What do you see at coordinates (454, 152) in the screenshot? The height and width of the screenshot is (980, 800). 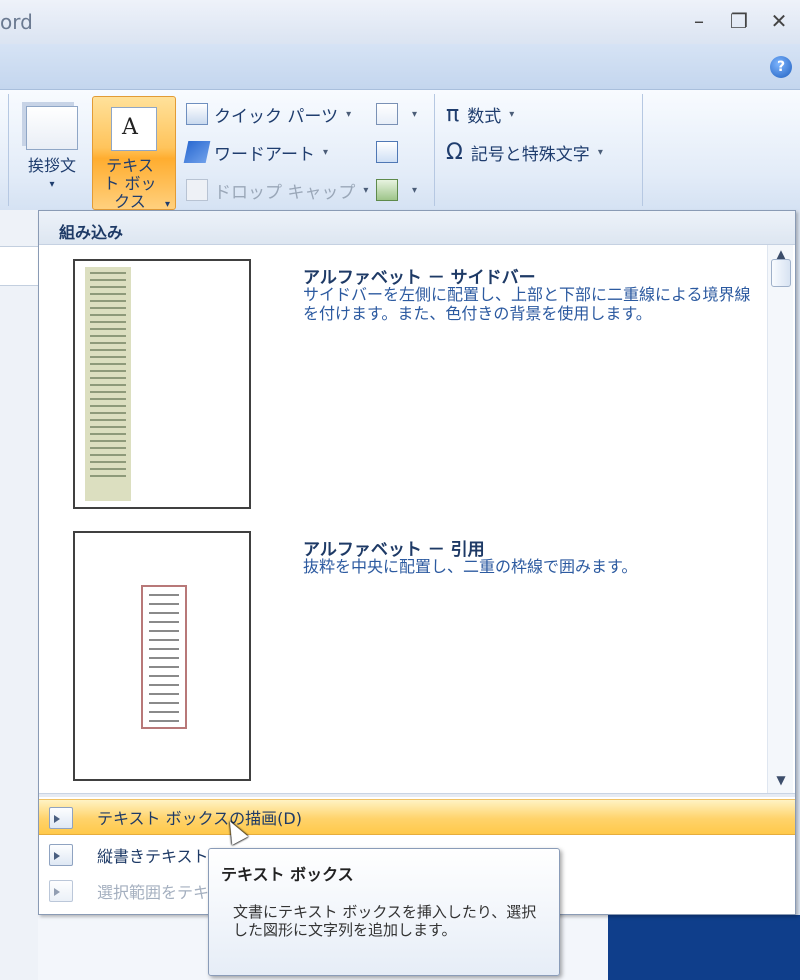 I see `symbol-icon: Ω` at bounding box center [454, 152].